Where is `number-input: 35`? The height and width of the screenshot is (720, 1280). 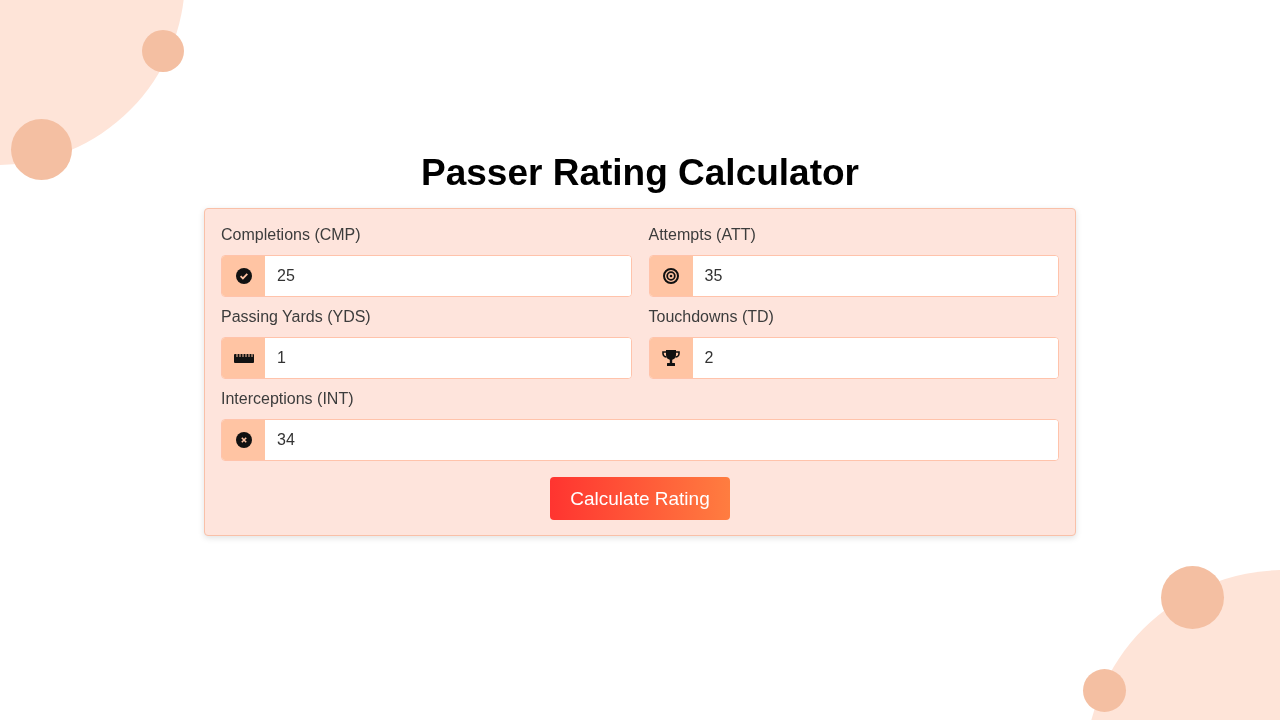 number-input: 35 is located at coordinates (853, 276).